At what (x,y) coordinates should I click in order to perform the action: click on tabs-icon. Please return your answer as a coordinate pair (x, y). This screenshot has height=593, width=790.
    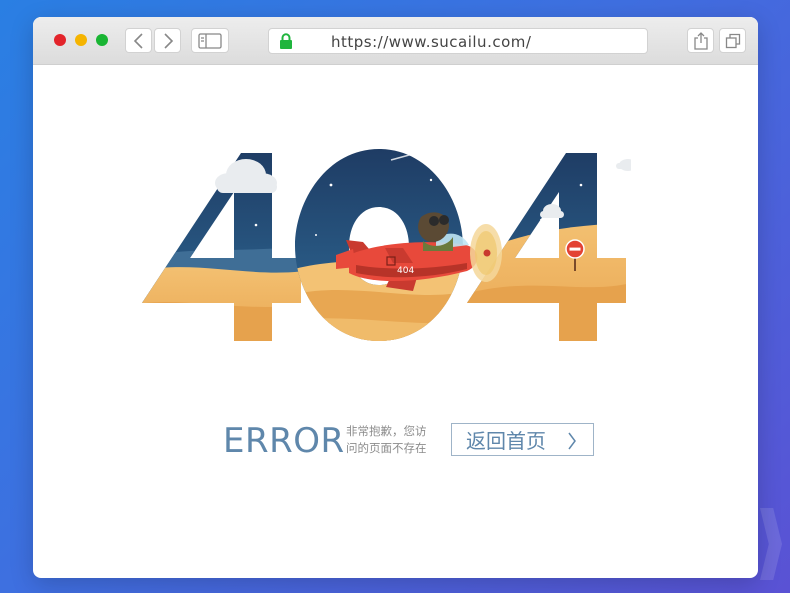
    Looking at the image, I should click on (732, 40).